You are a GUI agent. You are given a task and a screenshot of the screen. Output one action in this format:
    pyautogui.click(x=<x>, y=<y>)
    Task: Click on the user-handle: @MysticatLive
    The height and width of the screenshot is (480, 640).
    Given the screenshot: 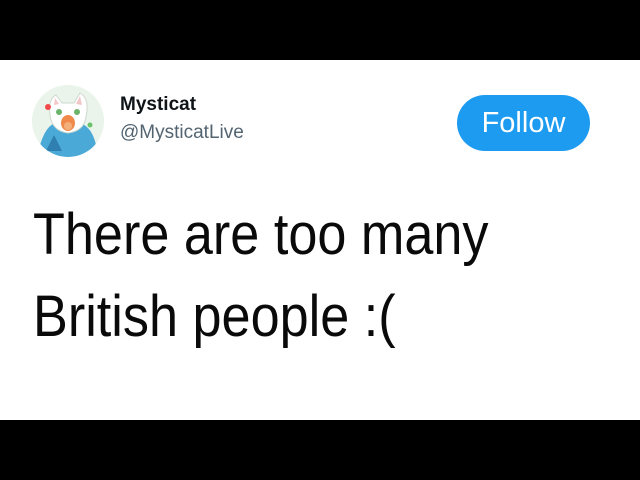 What is the action you would take?
    pyautogui.click(x=182, y=133)
    